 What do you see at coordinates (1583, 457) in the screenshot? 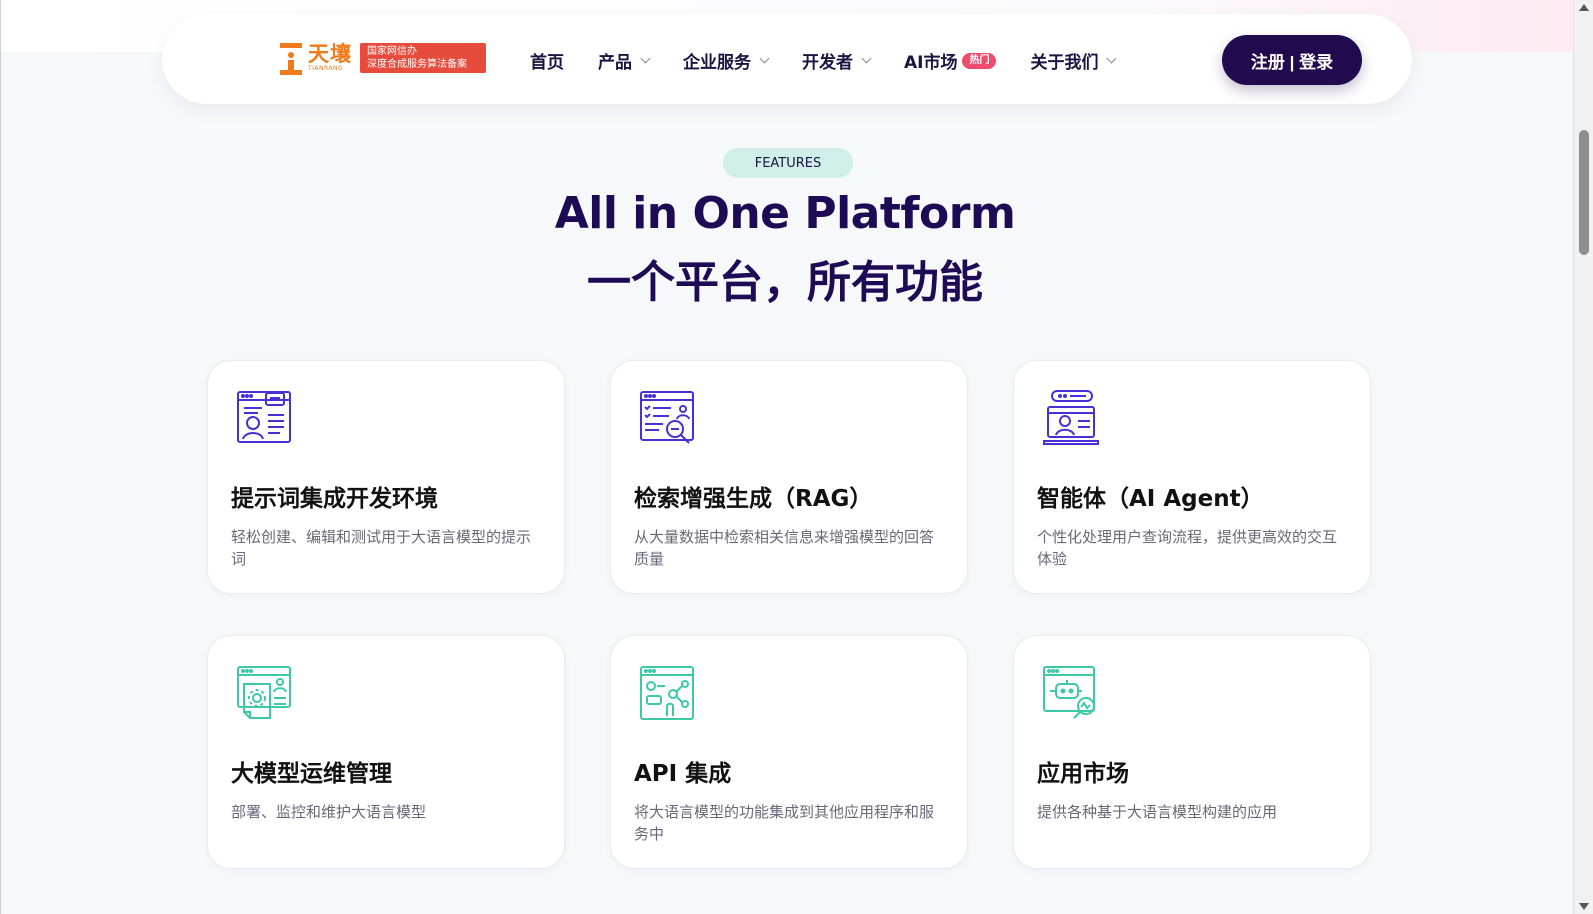
I see `vertical-scrollbar` at bounding box center [1583, 457].